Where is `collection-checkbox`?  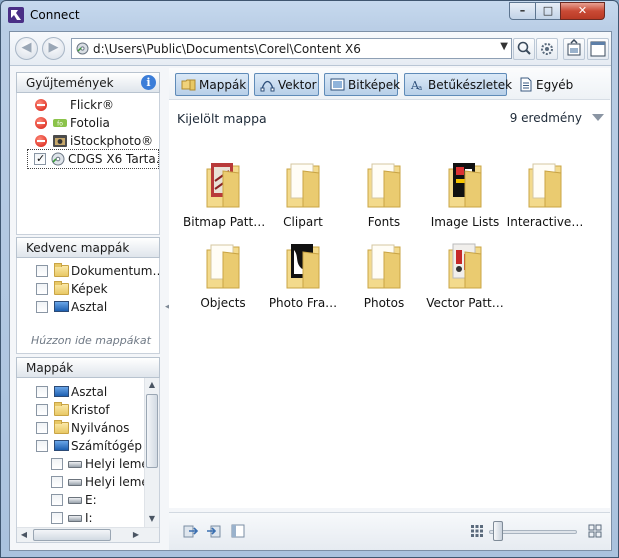
collection-checkbox is located at coordinates (40, 158).